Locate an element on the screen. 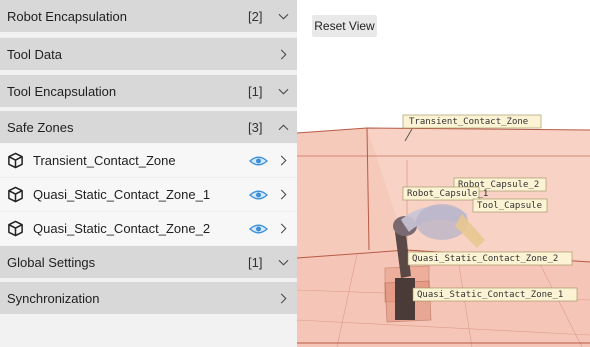 The image size is (590, 347). robot-base is located at coordinates (405, 299).